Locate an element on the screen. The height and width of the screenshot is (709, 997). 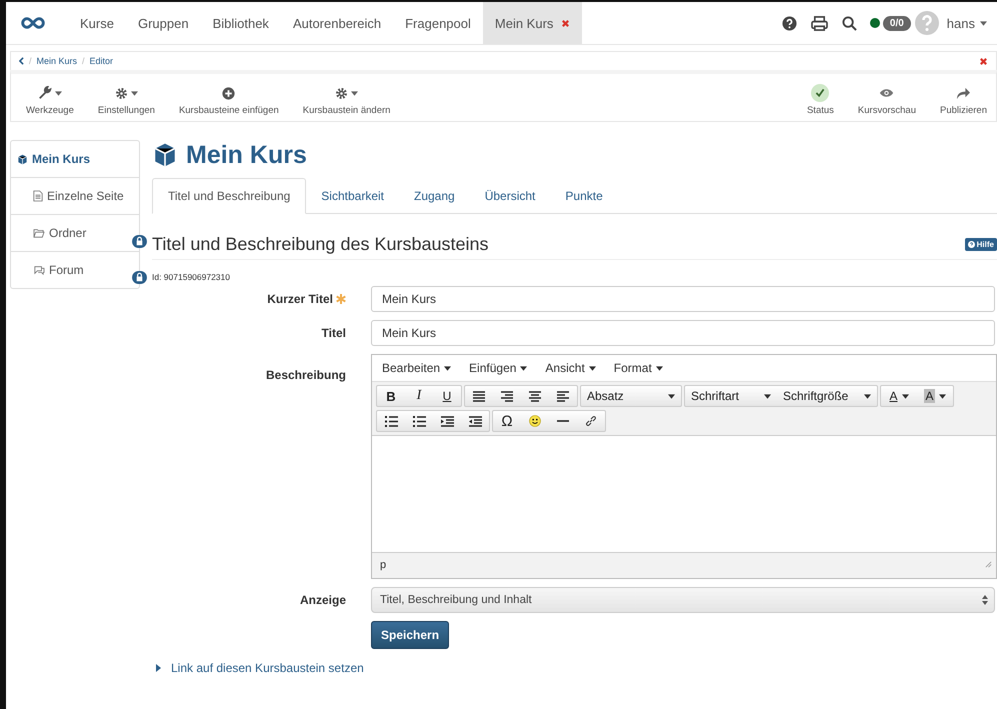
editor-menu: Ansicht is located at coordinates (570, 368).